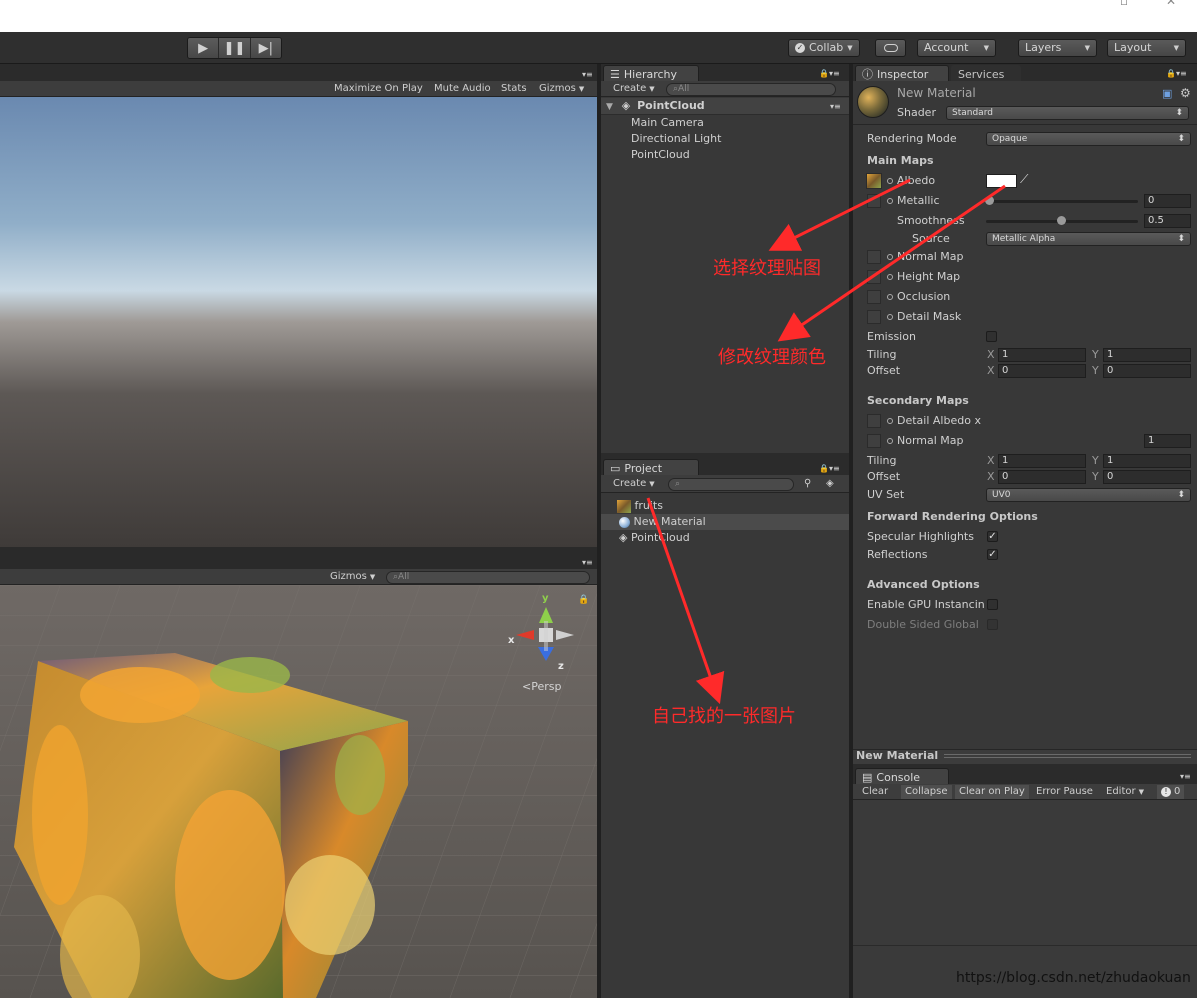  Describe the element at coordinates (839, 214) in the screenshot. I see `arrow-to-albedo` at that location.